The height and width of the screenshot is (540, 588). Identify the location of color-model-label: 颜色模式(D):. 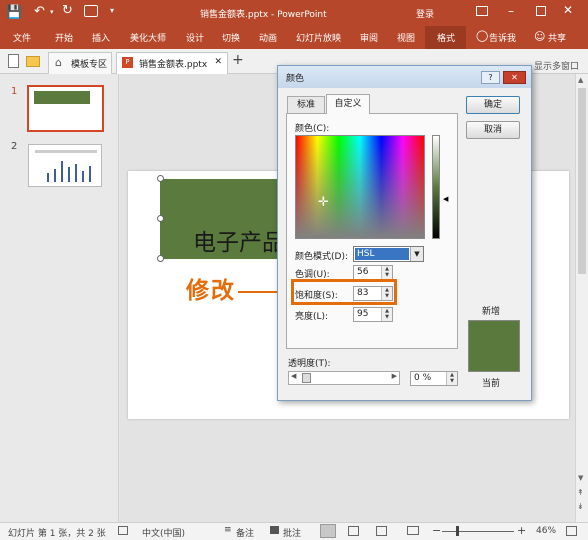
(321, 257).